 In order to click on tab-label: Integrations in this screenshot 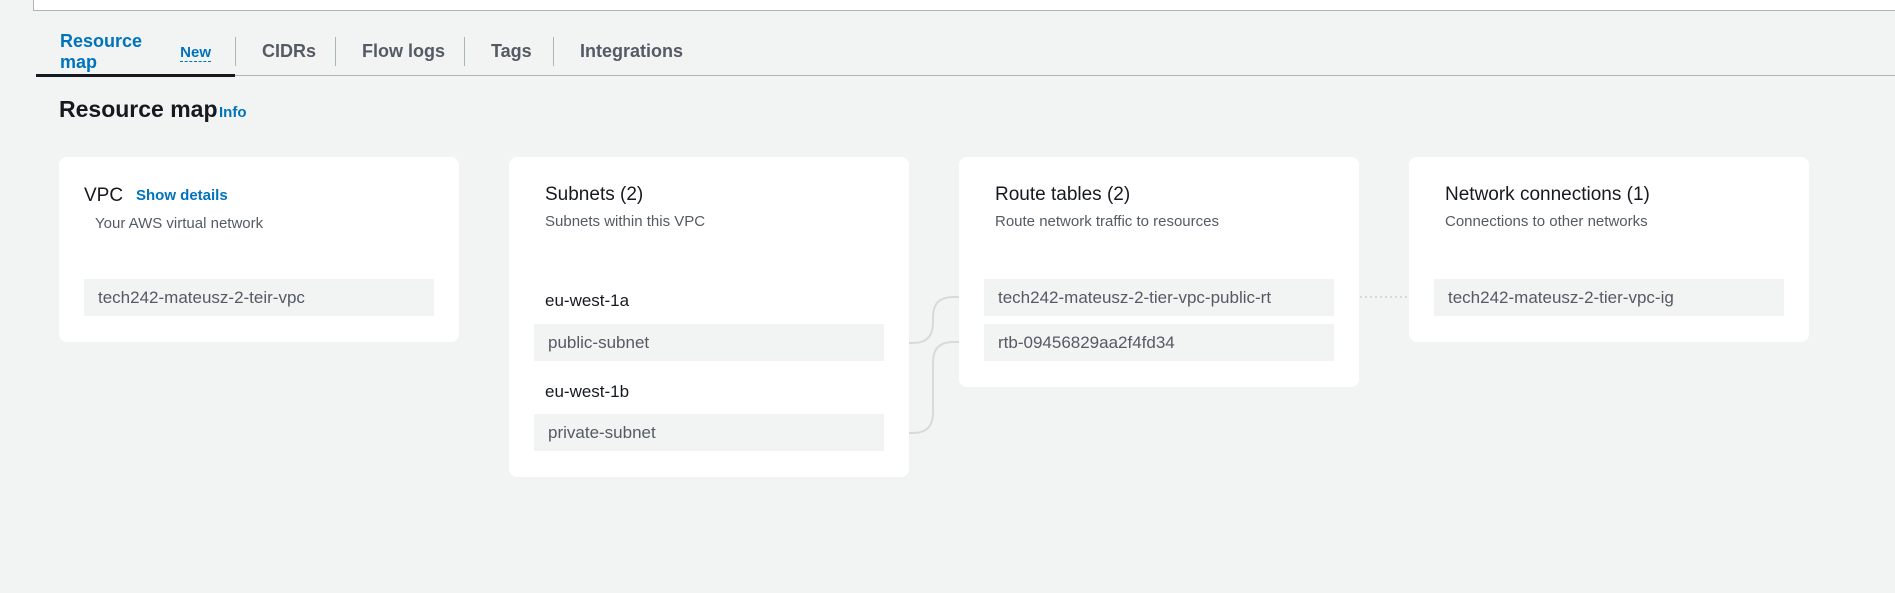, I will do `click(632, 51)`.